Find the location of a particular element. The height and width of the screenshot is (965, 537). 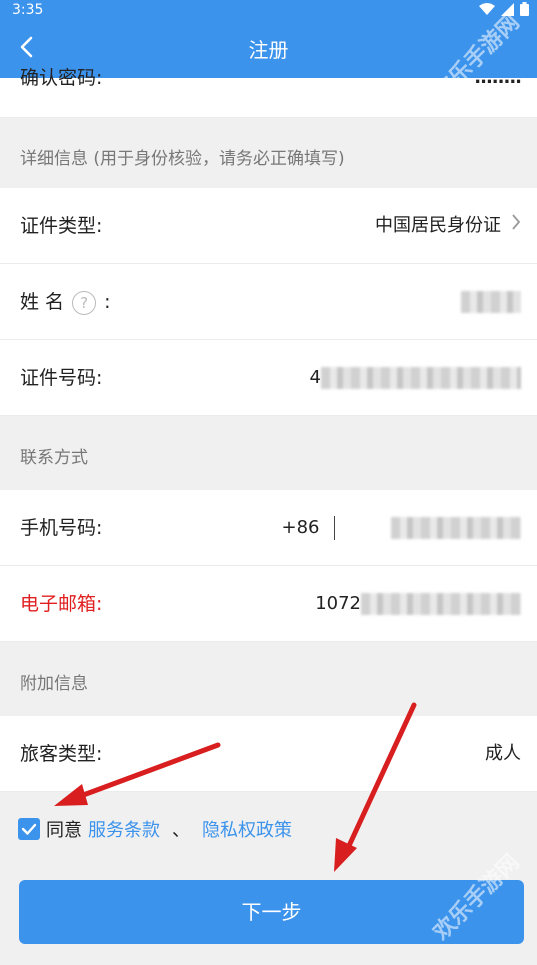

email-row: 电子邮箱: 1072 is located at coordinates (268, 604).